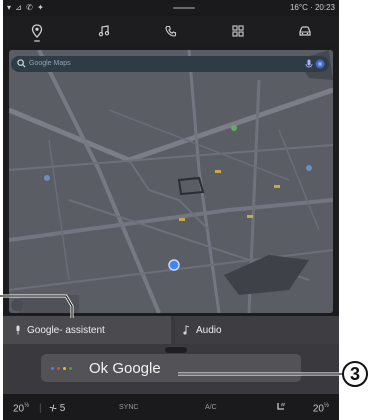  What do you see at coordinates (312, 7) in the screenshot?
I see `temperature-time: 16°C · 20:23` at bounding box center [312, 7].